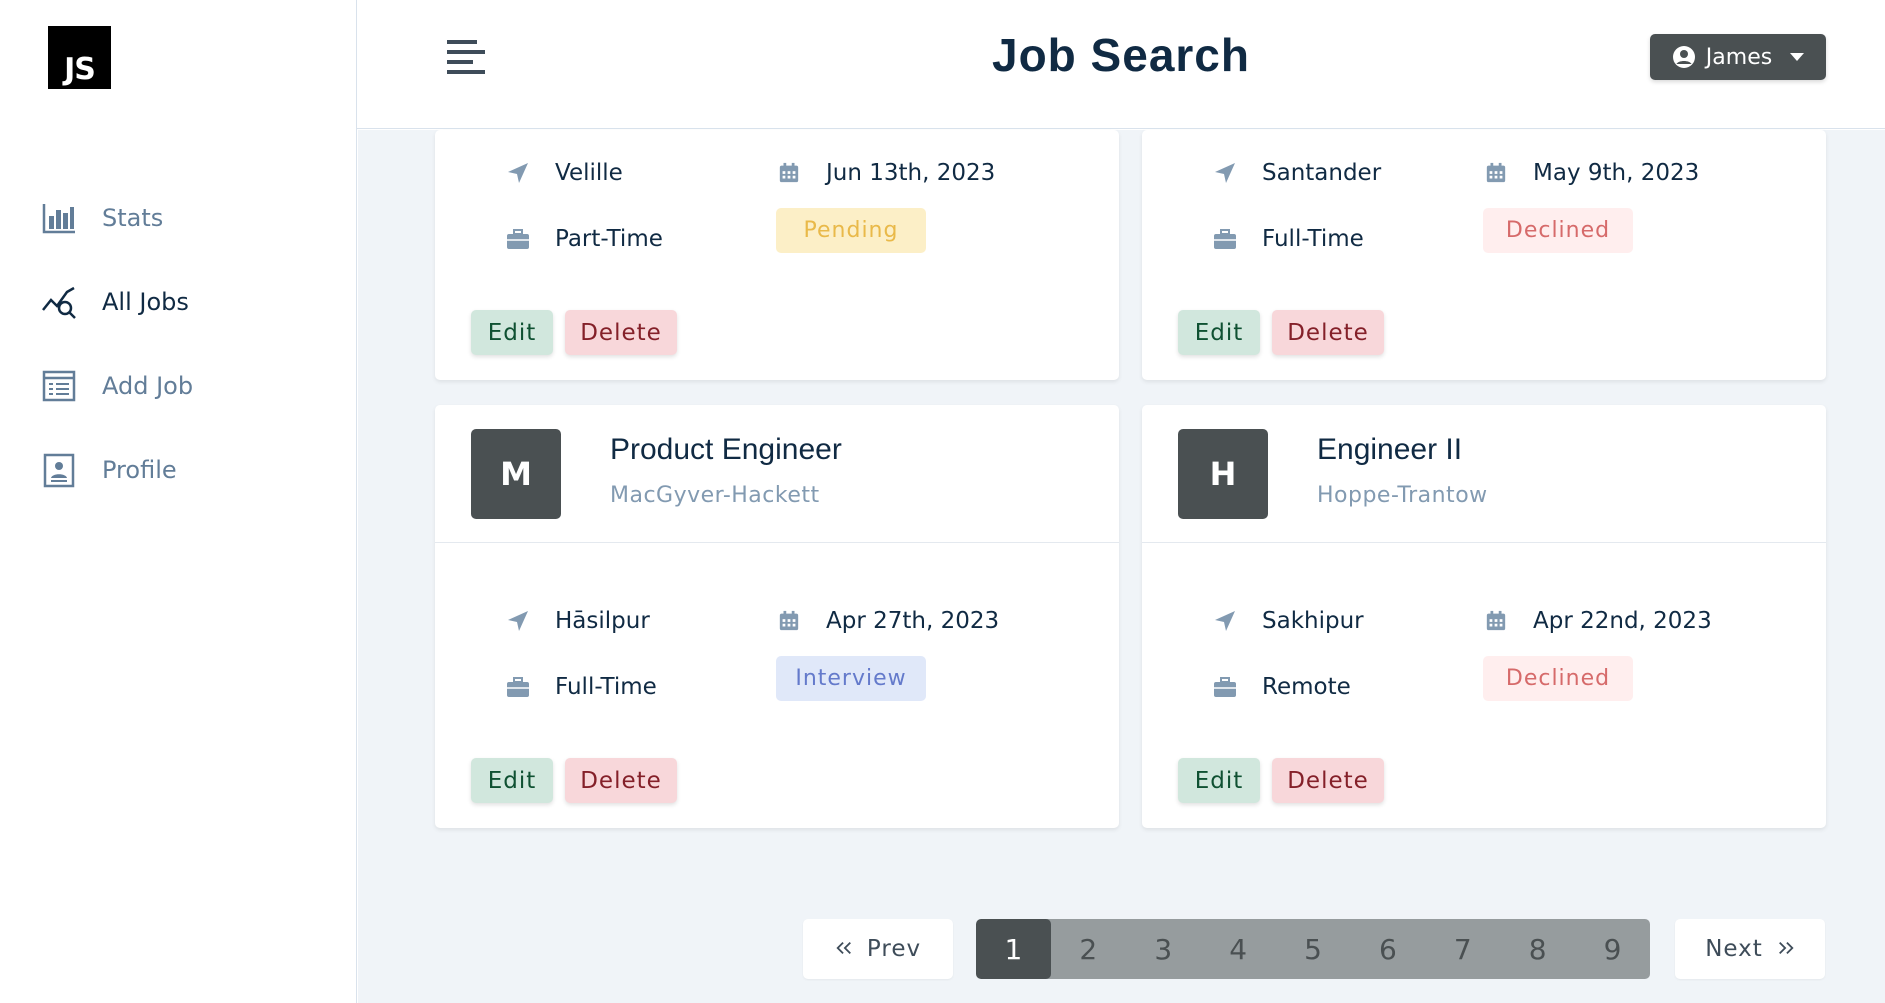 The height and width of the screenshot is (1003, 1885). What do you see at coordinates (1537, 949) in the screenshot?
I see `page-button-8: 8` at bounding box center [1537, 949].